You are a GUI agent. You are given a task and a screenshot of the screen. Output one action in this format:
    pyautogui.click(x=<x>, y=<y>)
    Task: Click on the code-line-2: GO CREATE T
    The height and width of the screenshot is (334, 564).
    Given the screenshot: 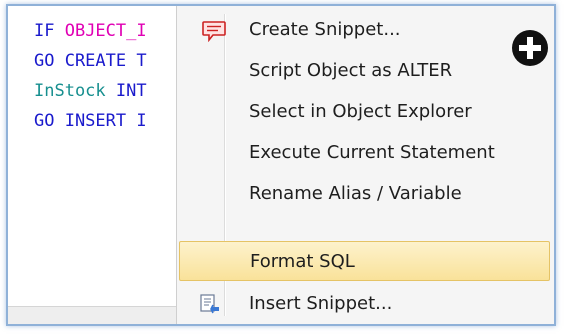 What is the action you would take?
    pyautogui.click(x=90, y=61)
    